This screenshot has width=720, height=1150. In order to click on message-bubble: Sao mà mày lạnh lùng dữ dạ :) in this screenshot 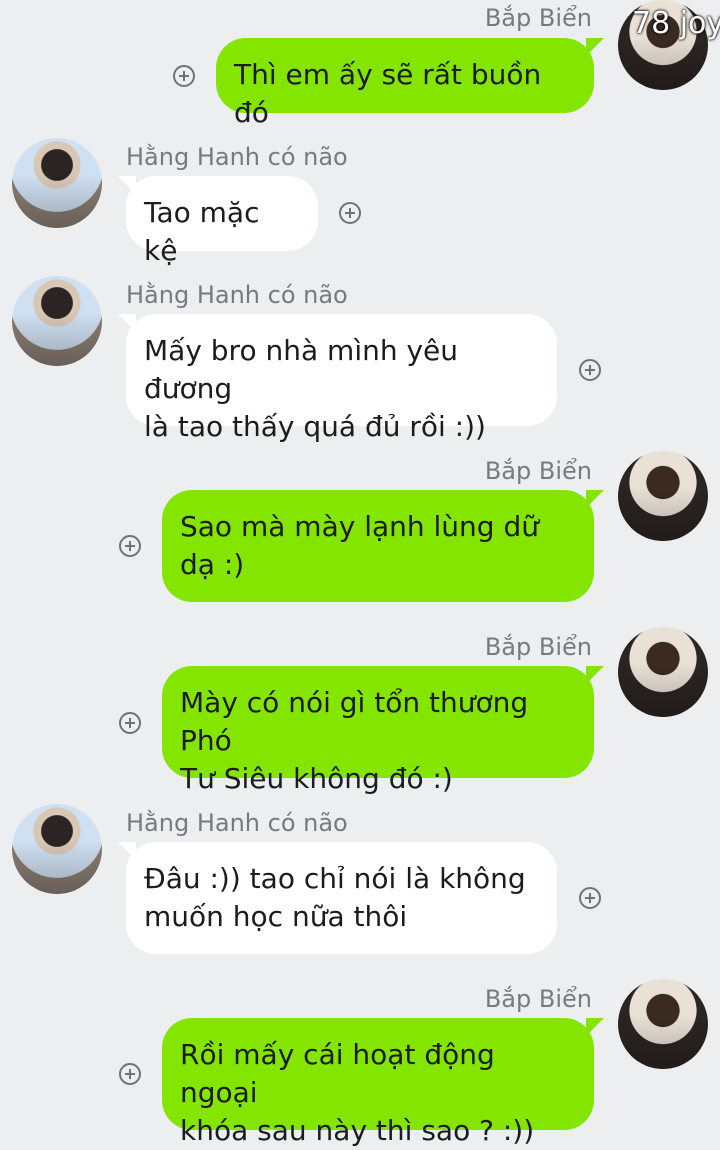, I will do `click(378, 546)`.